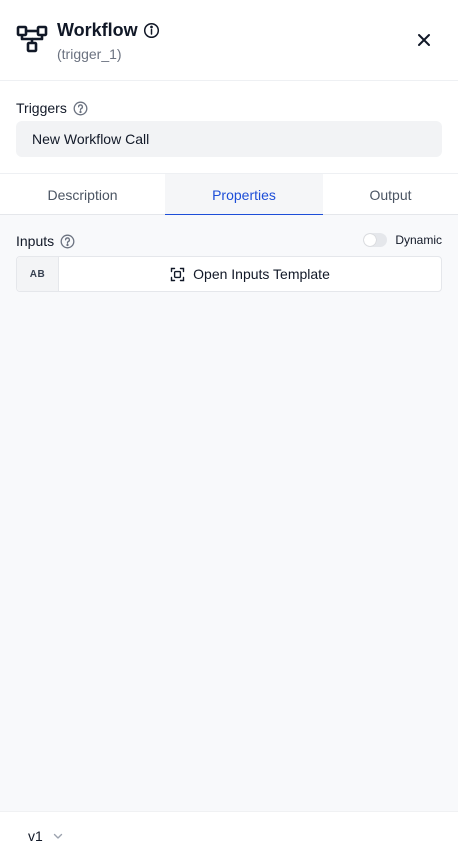 The image size is (458, 862). Describe the element at coordinates (82, 194) in the screenshot. I see `tab-description: Description` at that location.